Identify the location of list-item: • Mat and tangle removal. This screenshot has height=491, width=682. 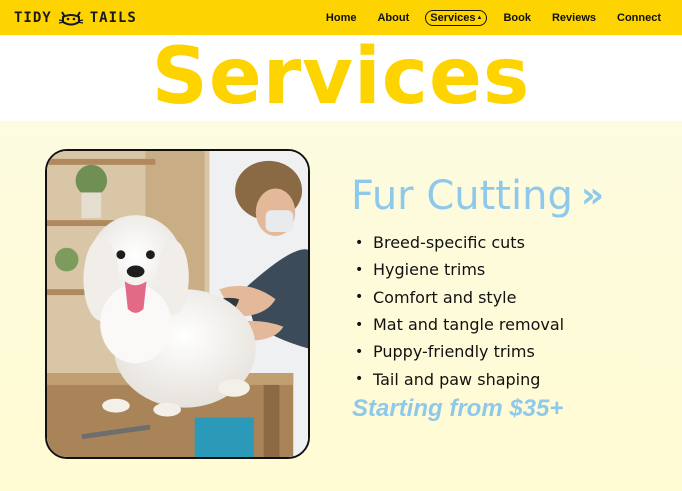
(459, 324).